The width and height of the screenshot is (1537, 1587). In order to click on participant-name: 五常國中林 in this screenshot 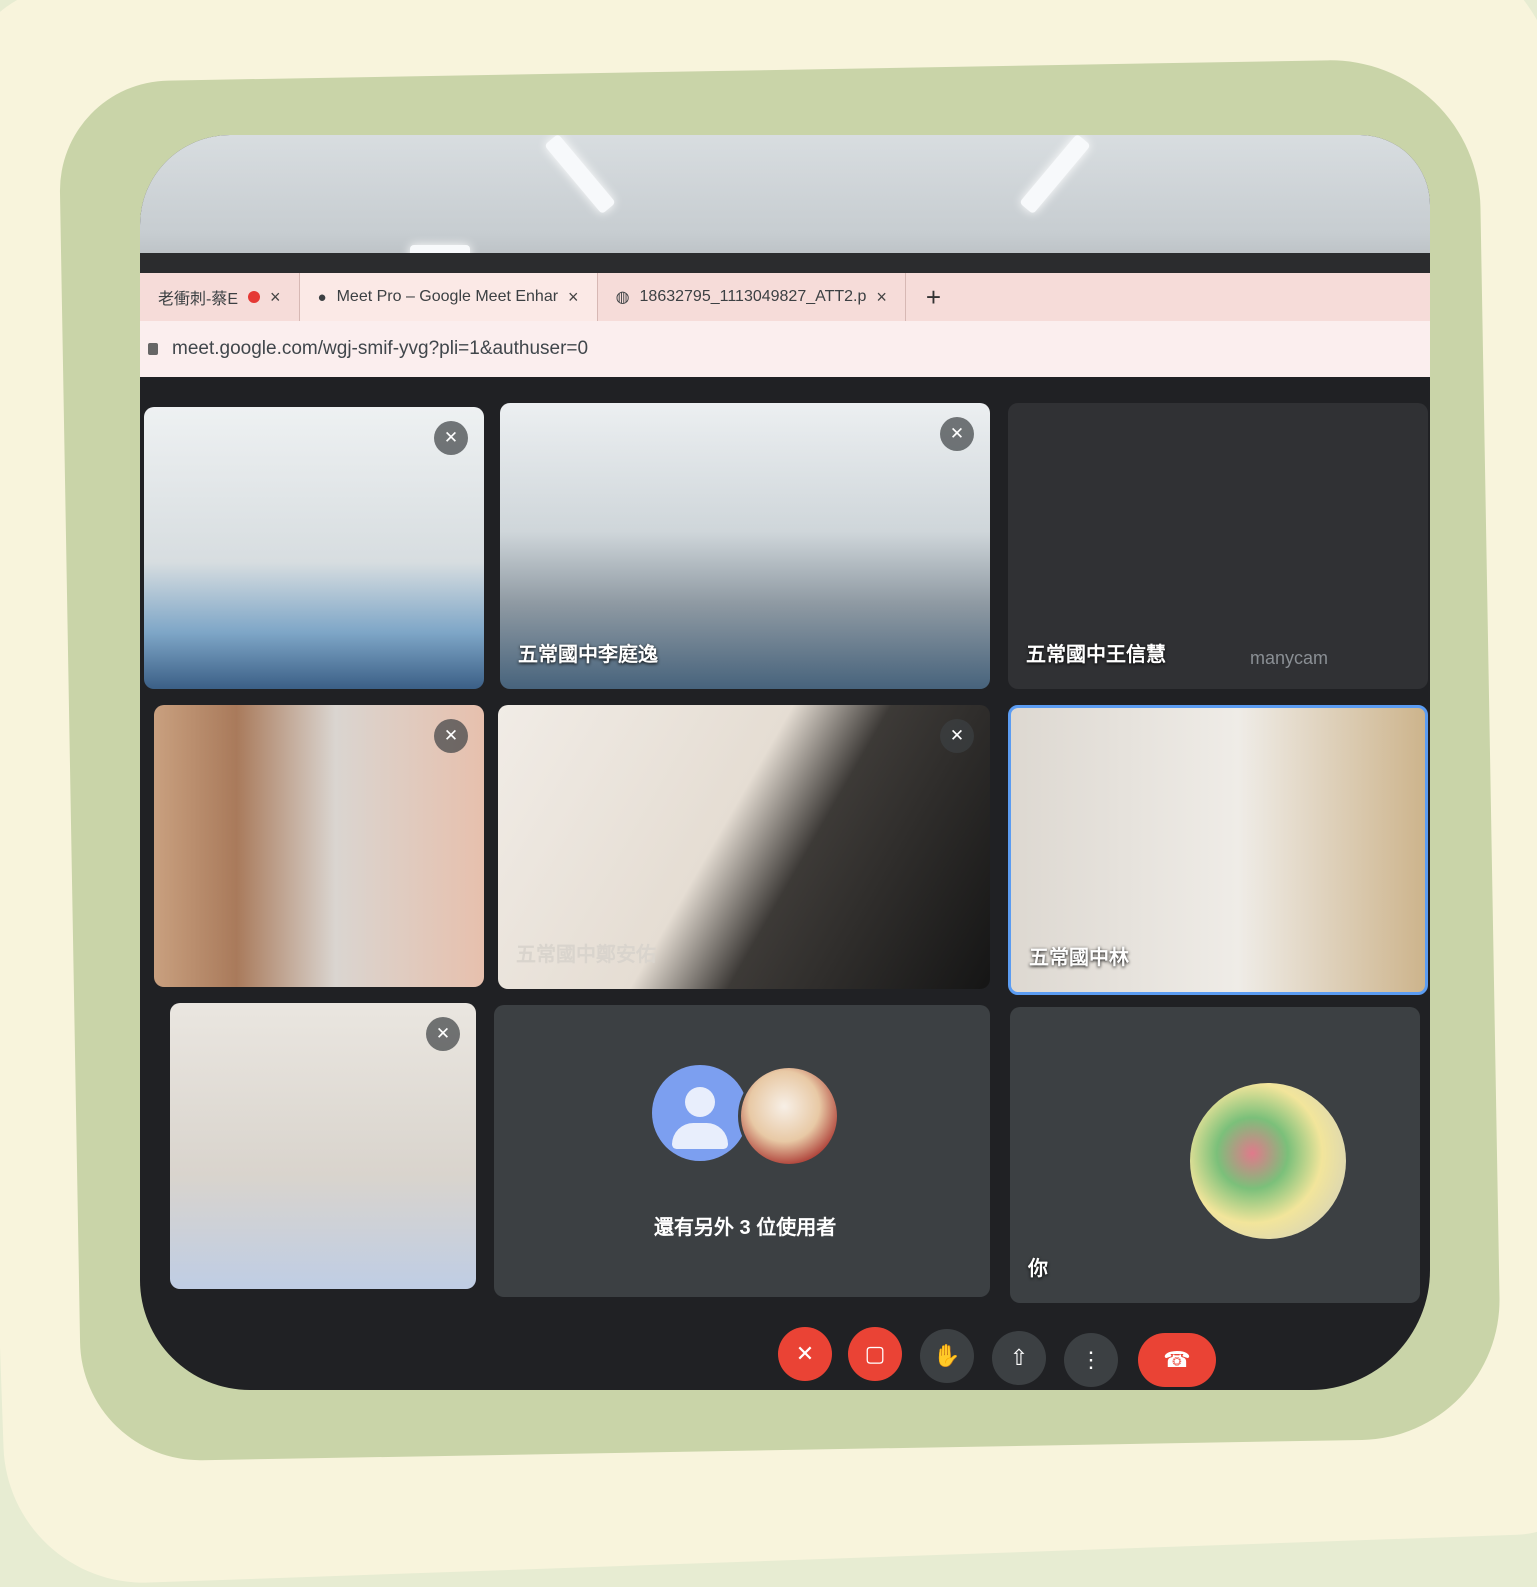, I will do `click(1079, 958)`.